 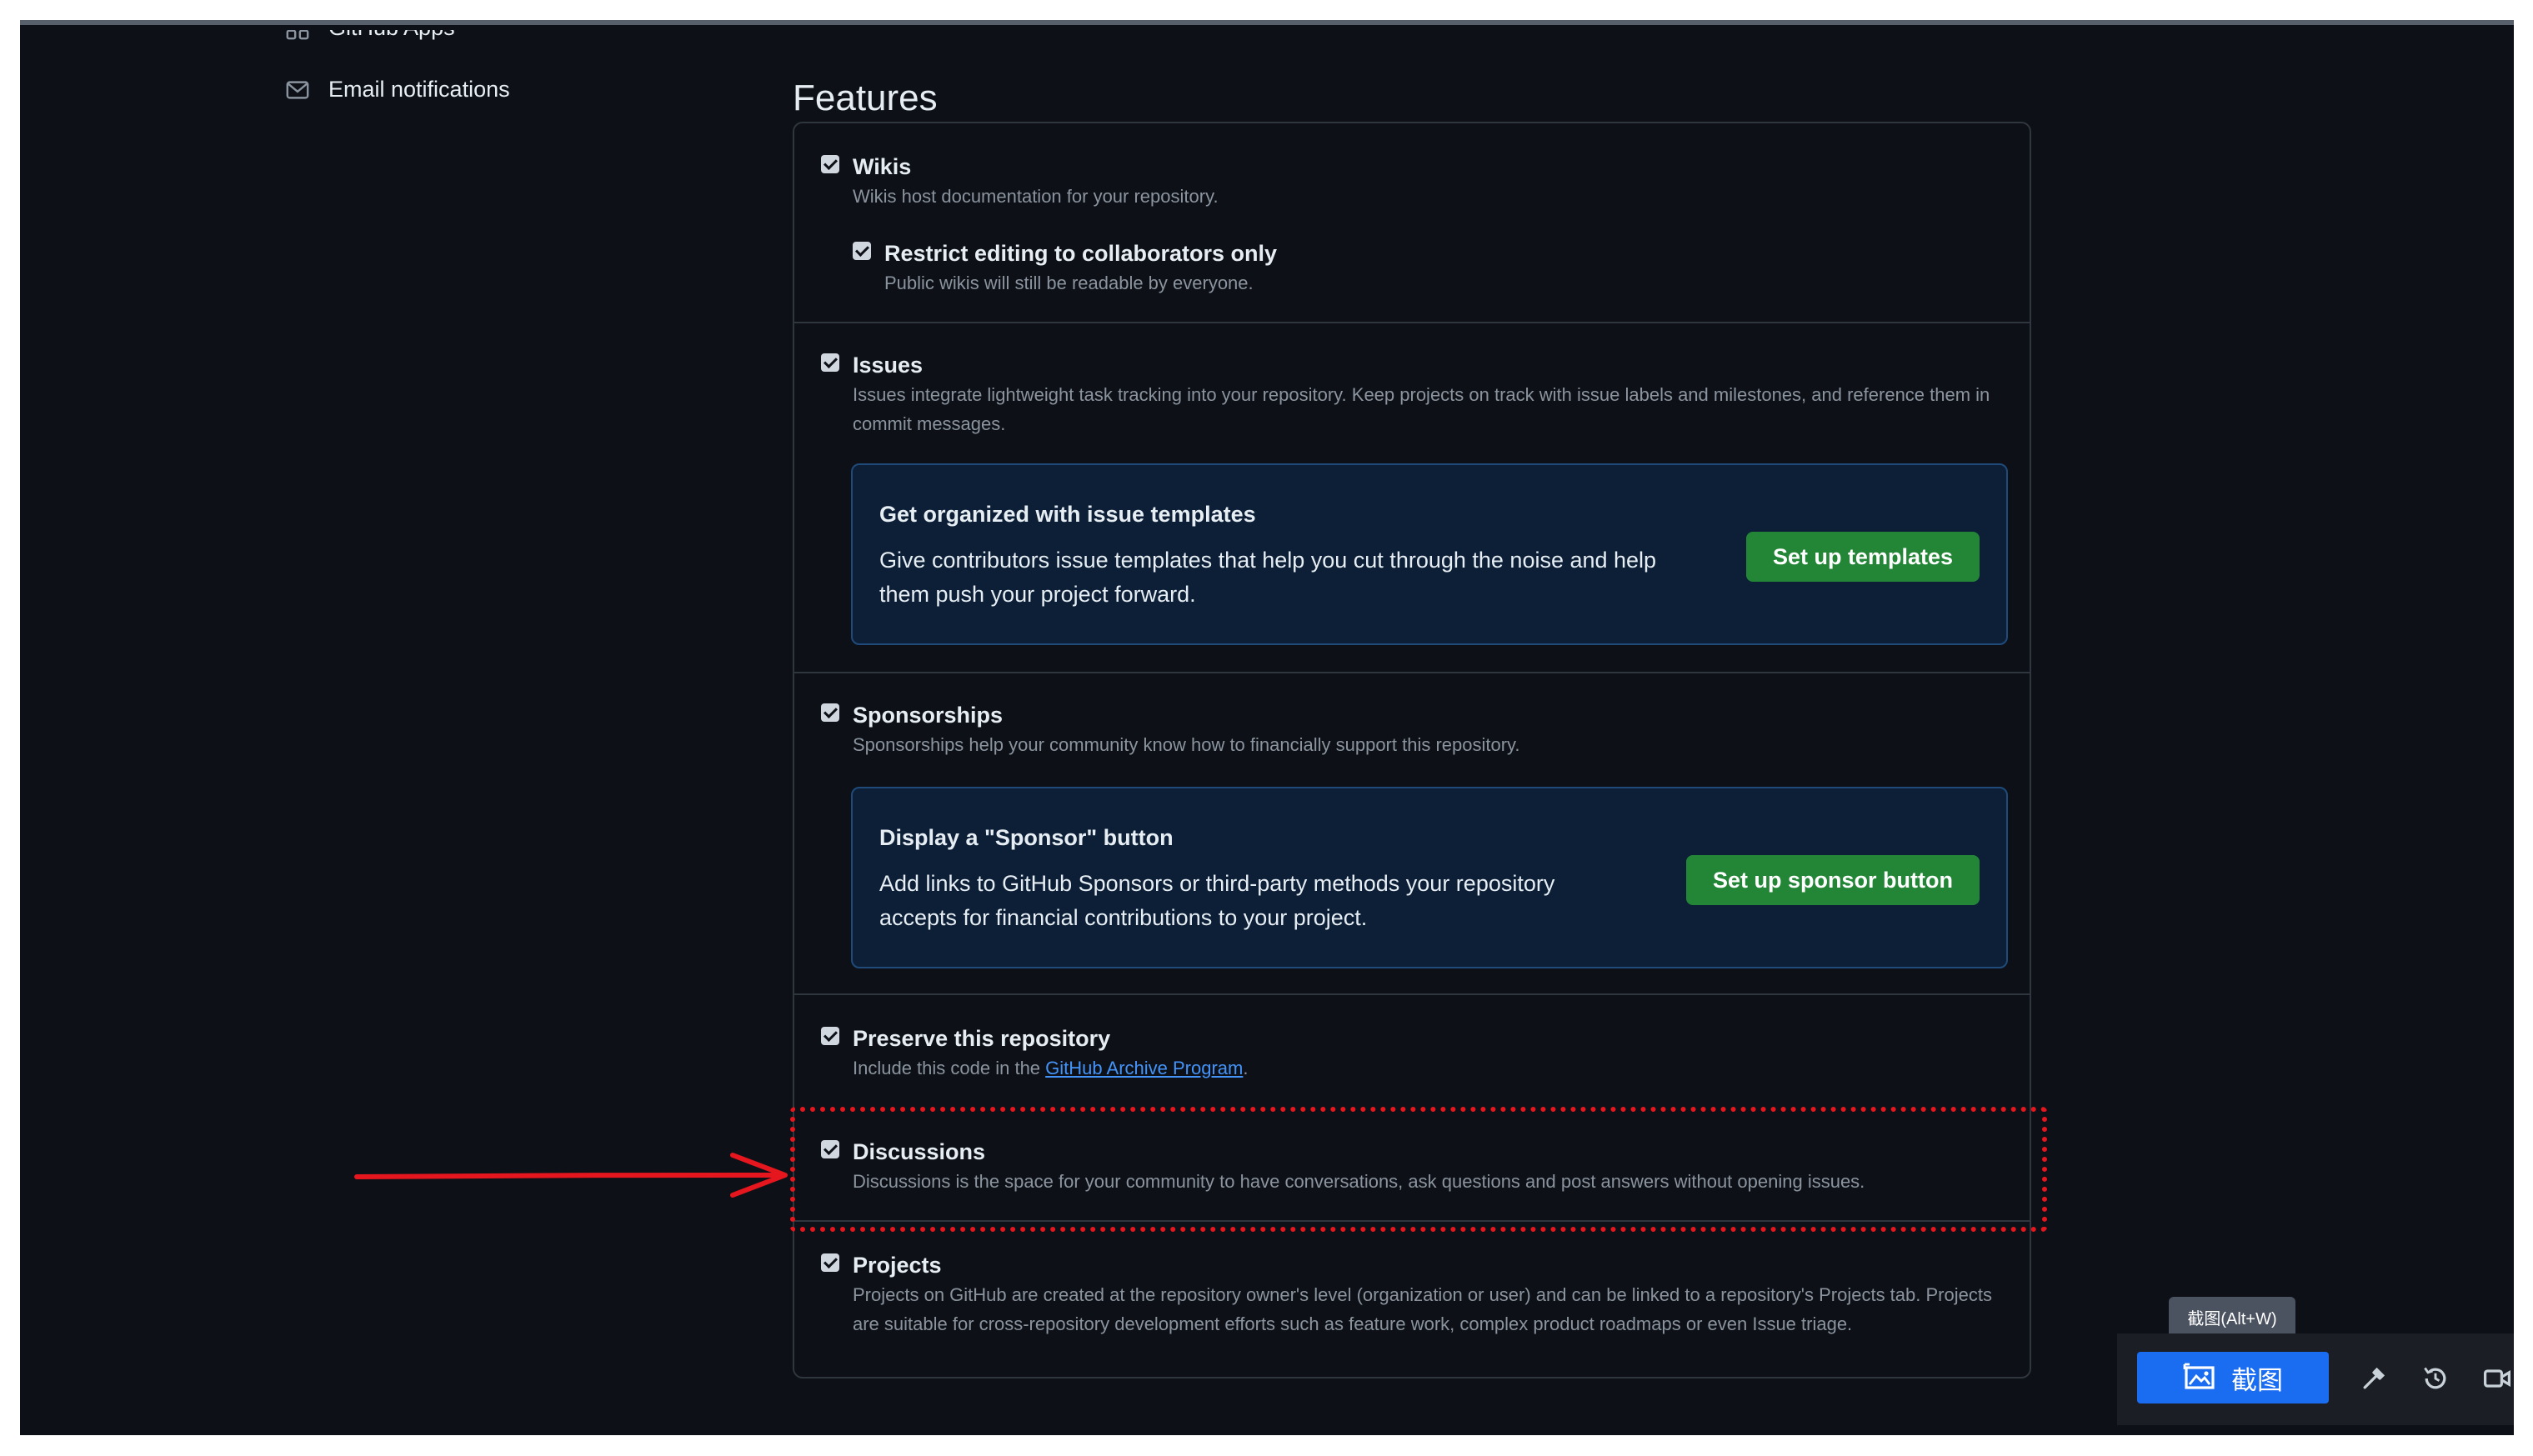 What do you see at coordinates (865, 98) in the screenshot?
I see `page-title: Features` at bounding box center [865, 98].